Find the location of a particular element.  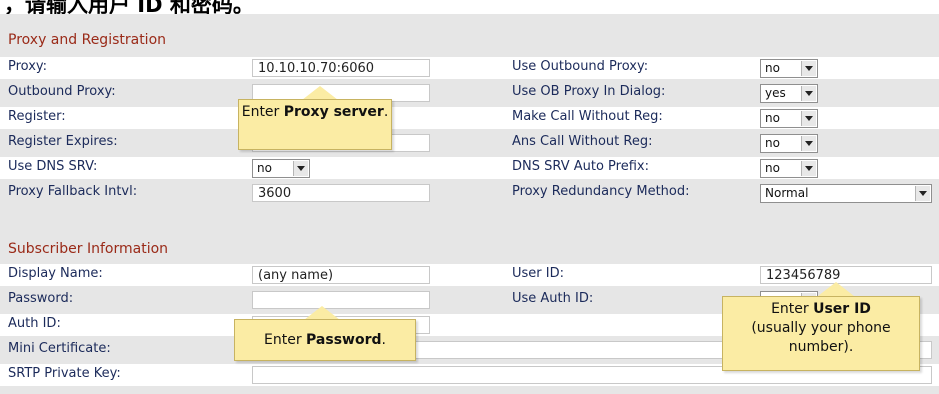

callout-userid-bold: User ID is located at coordinates (842, 309).